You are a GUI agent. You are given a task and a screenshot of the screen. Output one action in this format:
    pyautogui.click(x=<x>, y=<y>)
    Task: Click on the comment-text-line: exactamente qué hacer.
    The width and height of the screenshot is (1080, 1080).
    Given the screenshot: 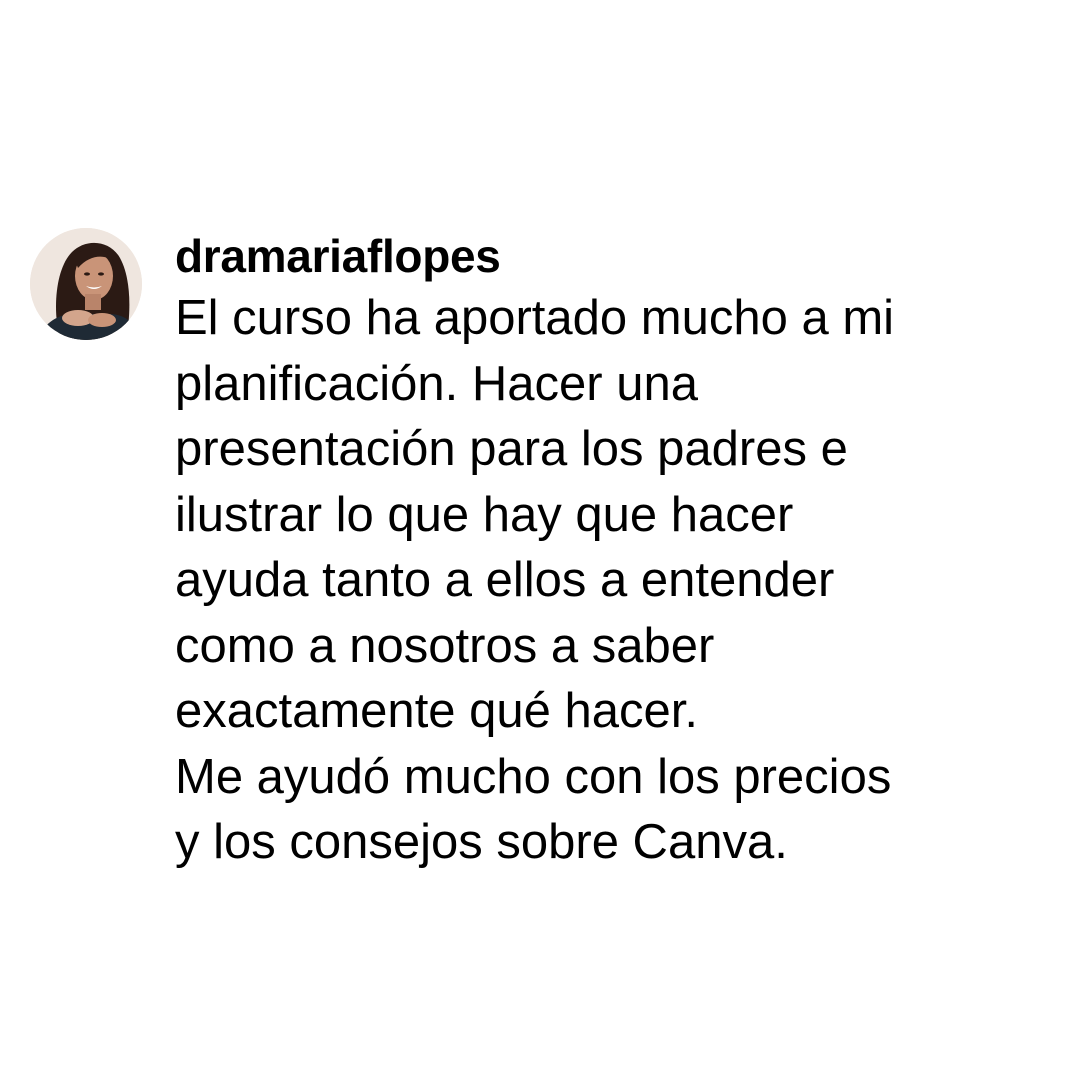 What is the action you would take?
    pyautogui.click(x=437, y=711)
    